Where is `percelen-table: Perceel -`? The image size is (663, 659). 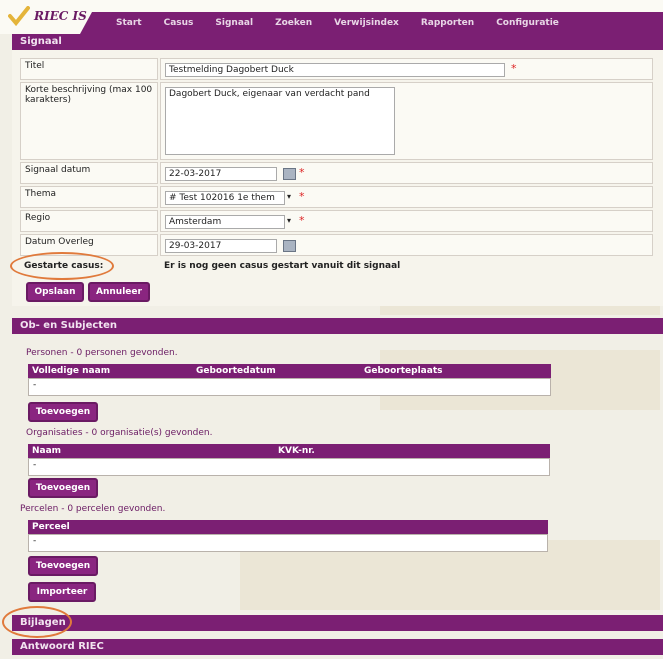 percelen-table: Perceel - is located at coordinates (288, 536).